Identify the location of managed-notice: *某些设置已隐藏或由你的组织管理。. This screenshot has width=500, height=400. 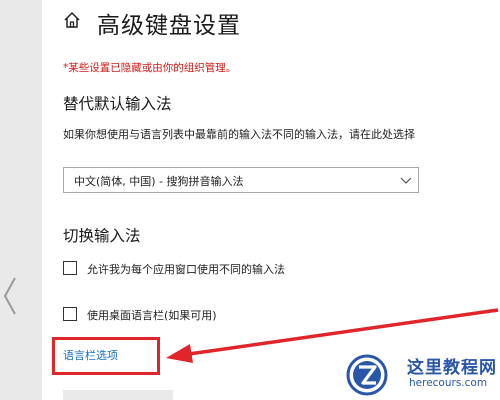
(150, 68).